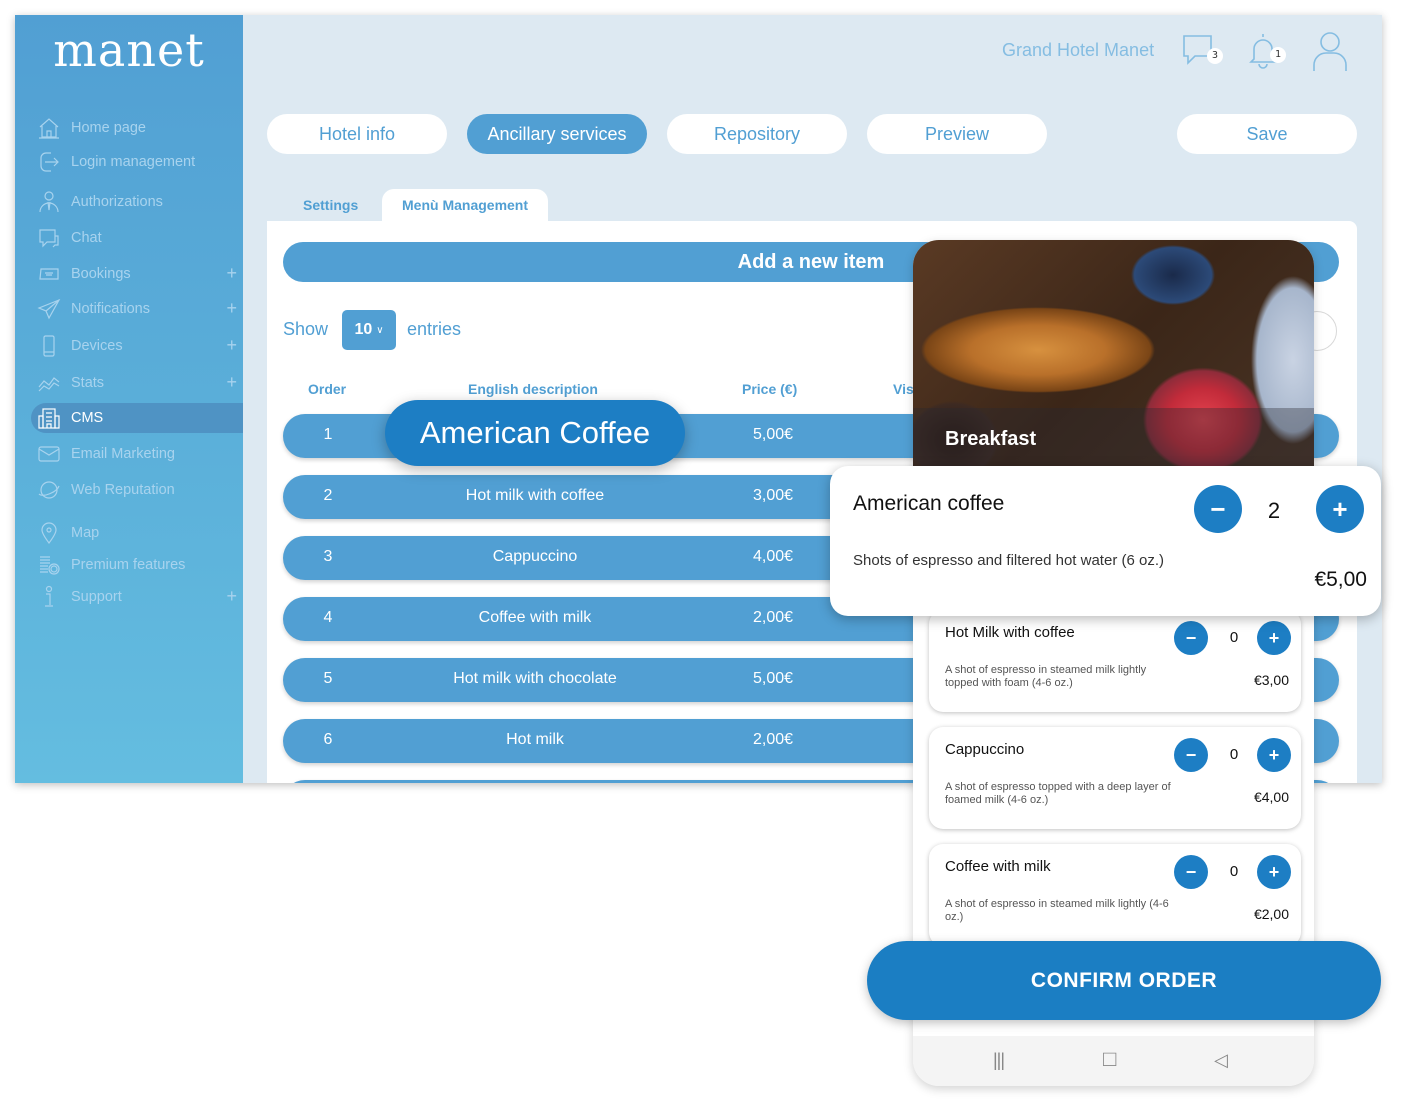 Image resolution: width=1411 pixels, height=1100 pixels. Describe the element at coordinates (137, 274) in the screenshot. I see `sidebar-item-bookings: Bookings +` at that location.